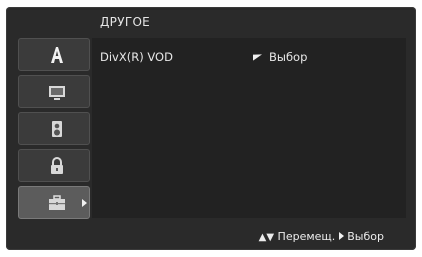 This screenshot has height=257, width=422. I want to click on tab-language, so click(54, 54).